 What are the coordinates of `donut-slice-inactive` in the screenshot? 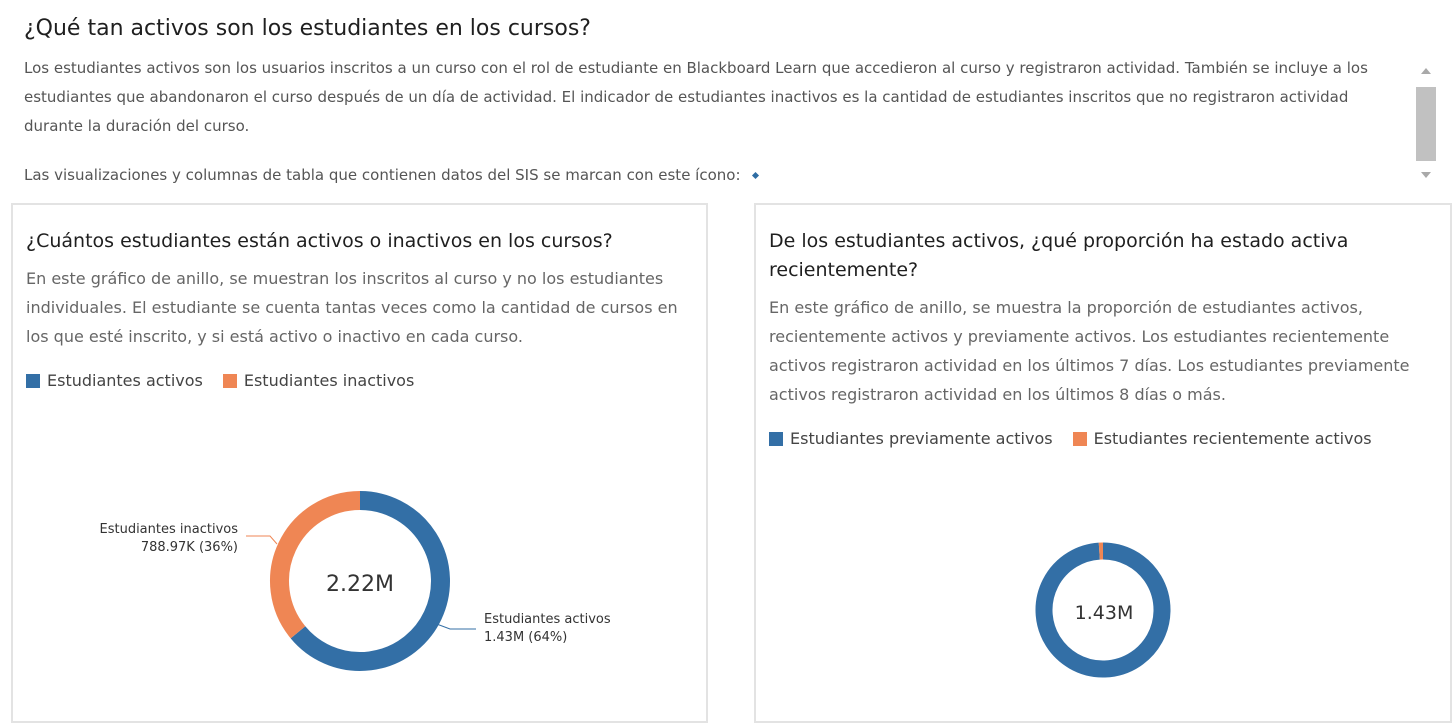 It's located at (320, 567).